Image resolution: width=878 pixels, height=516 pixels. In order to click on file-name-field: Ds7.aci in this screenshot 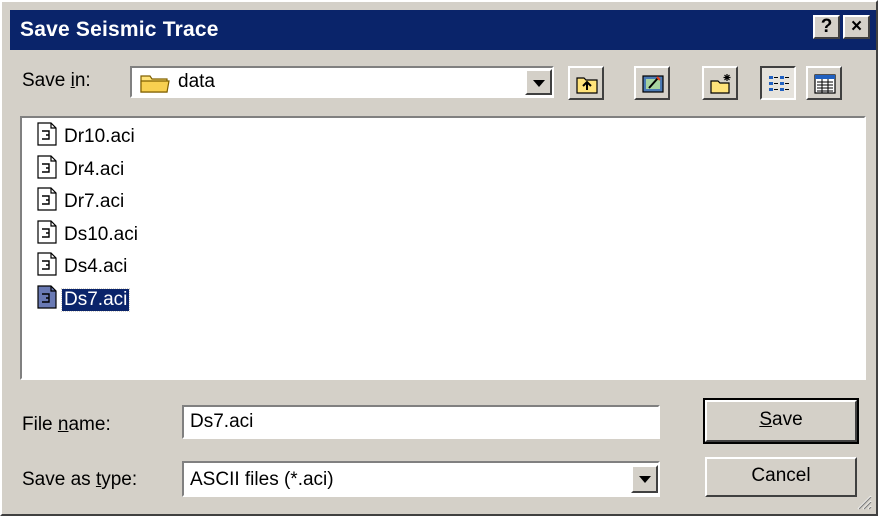, I will do `click(421, 422)`.